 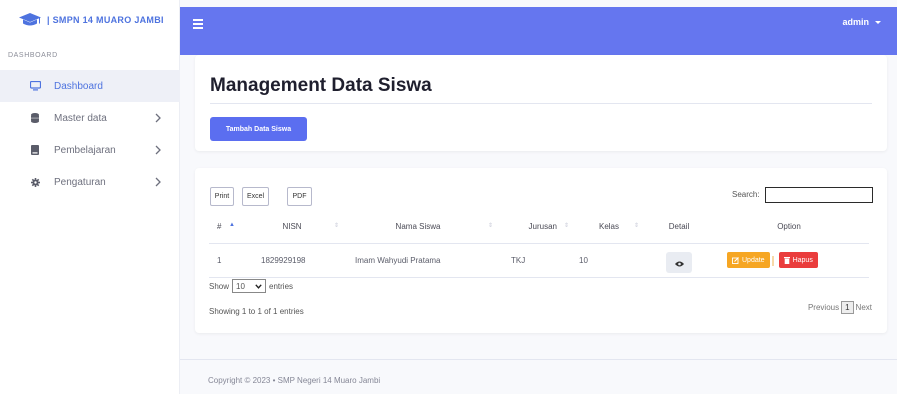 I want to click on print-button: Print, so click(x=222, y=196).